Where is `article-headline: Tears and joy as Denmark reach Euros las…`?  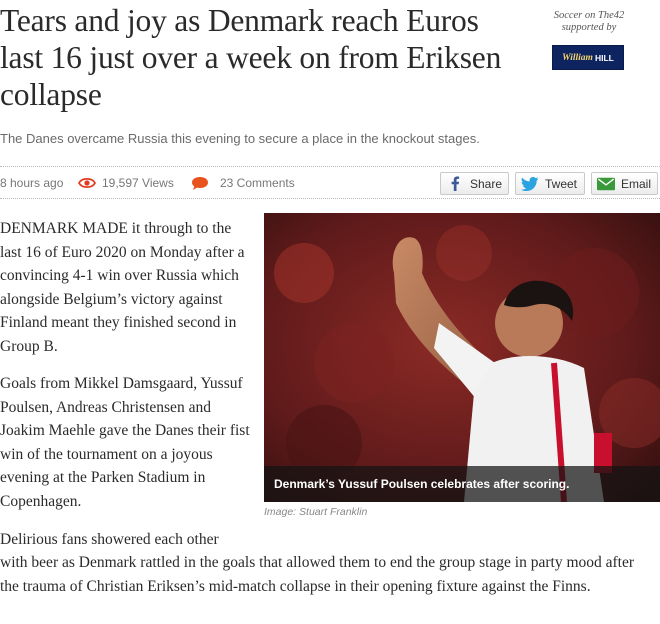
article-headline: Tears and joy as Denmark reach Euros las… is located at coordinates (251, 57).